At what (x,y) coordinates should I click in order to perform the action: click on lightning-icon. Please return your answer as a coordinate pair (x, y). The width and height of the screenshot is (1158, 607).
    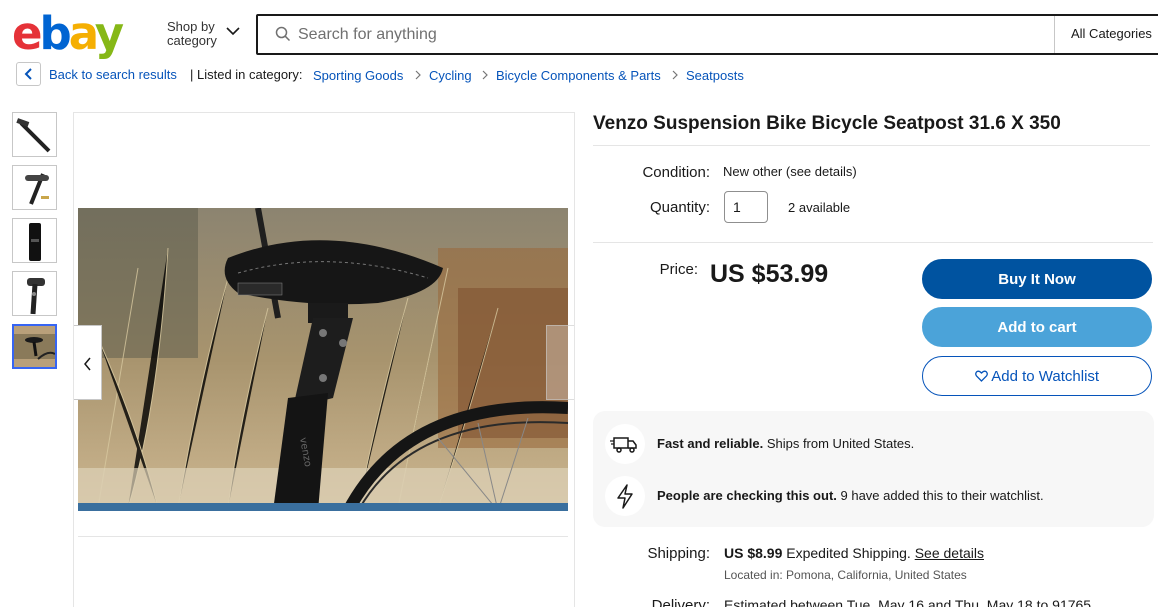
    Looking at the image, I should click on (625, 496).